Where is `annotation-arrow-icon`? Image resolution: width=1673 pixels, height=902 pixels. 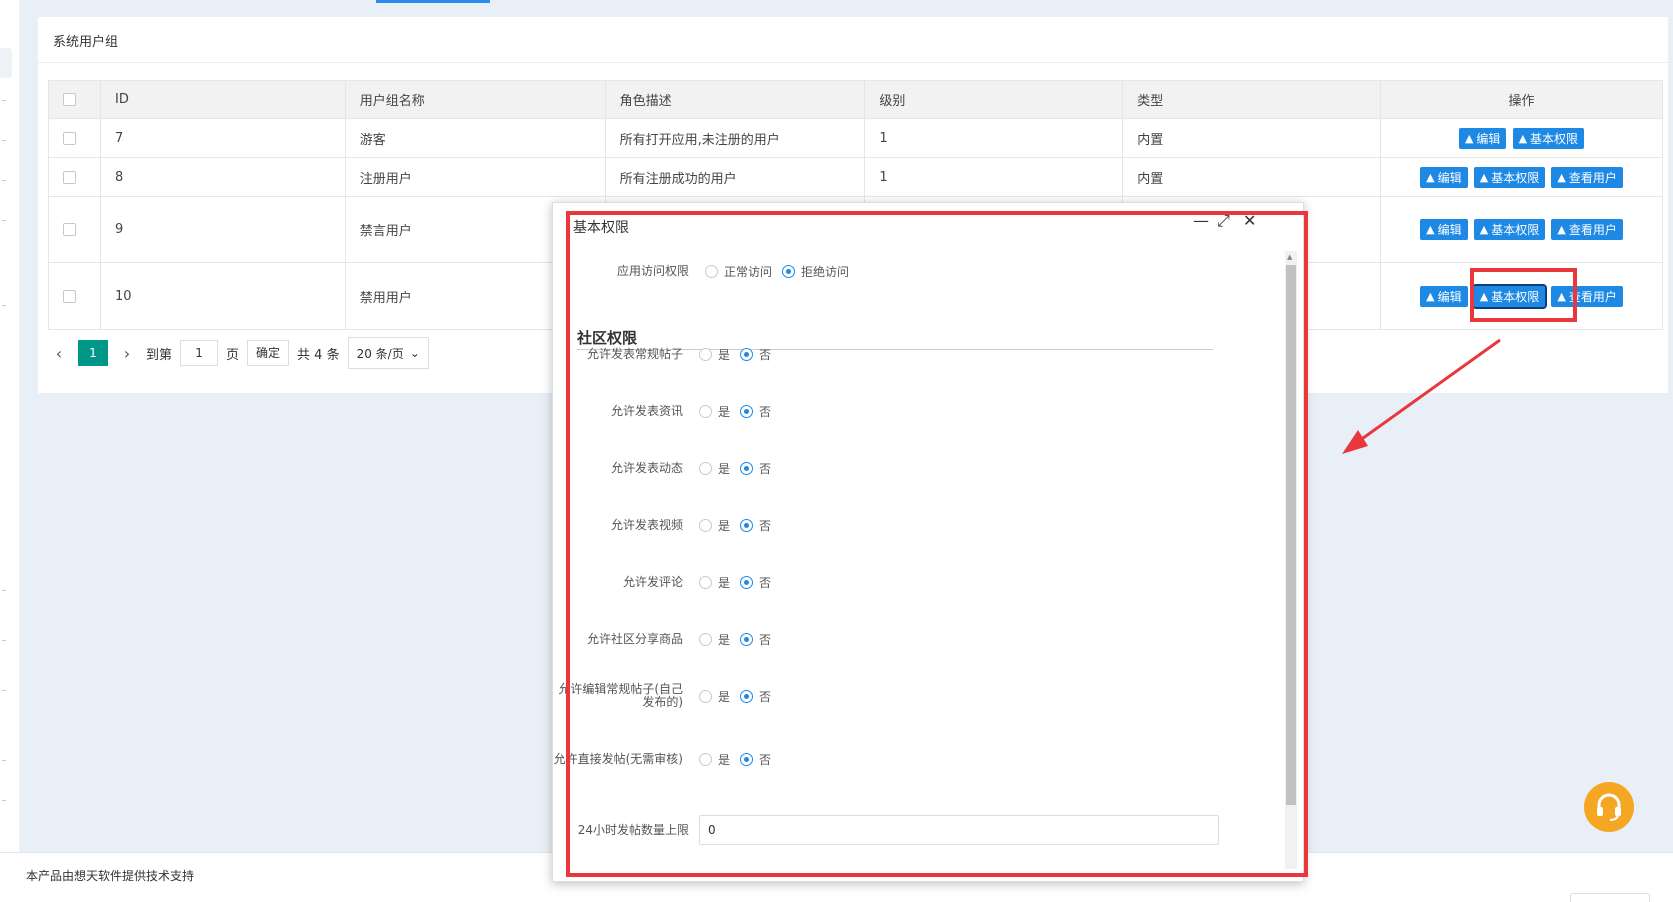 annotation-arrow-icon is located at coordinates (1421, 396).